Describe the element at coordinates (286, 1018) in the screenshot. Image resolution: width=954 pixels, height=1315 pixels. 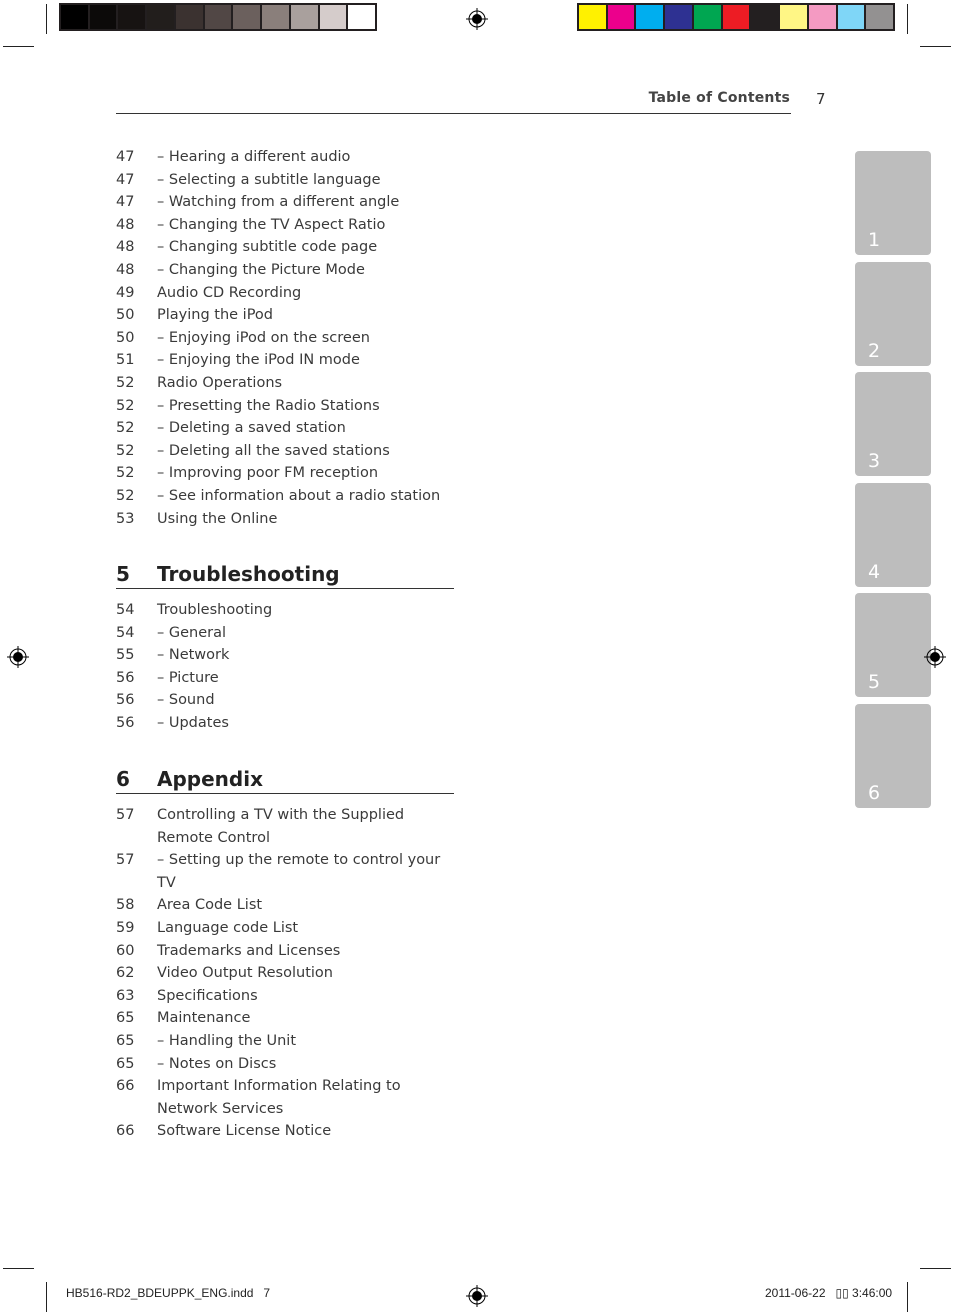
I see `toc-entry: 65 Maintenance` at that location.